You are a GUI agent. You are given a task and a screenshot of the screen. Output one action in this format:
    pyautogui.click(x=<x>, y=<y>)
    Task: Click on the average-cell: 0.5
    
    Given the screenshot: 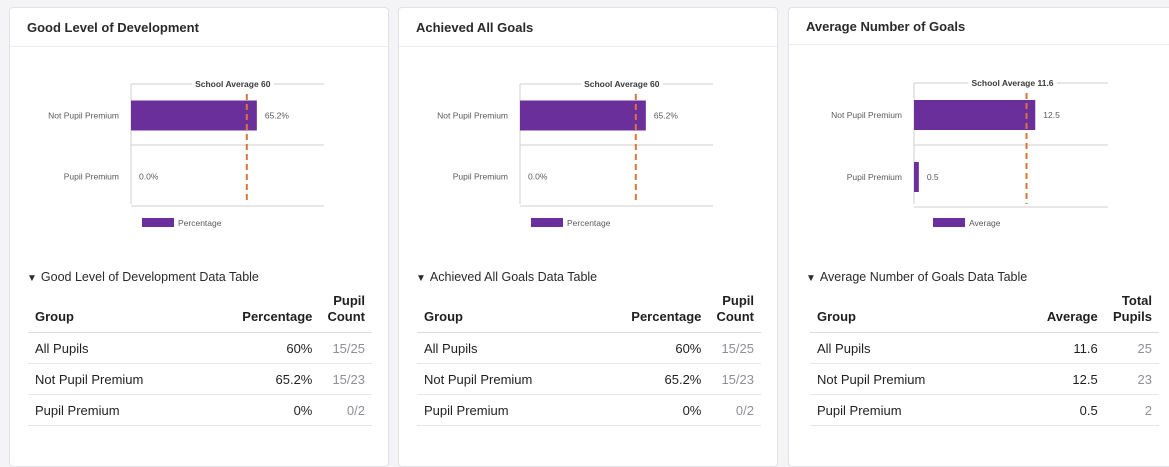 What is the action you would take?
    pyautogui.click(x=1067, y=410)
    